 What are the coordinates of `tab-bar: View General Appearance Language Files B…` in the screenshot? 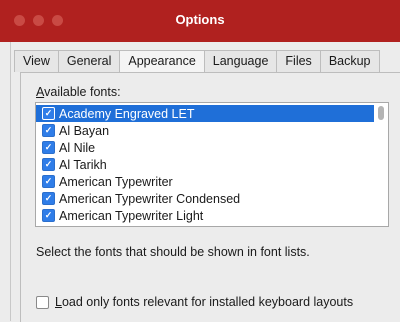 It's located at (197, 61).